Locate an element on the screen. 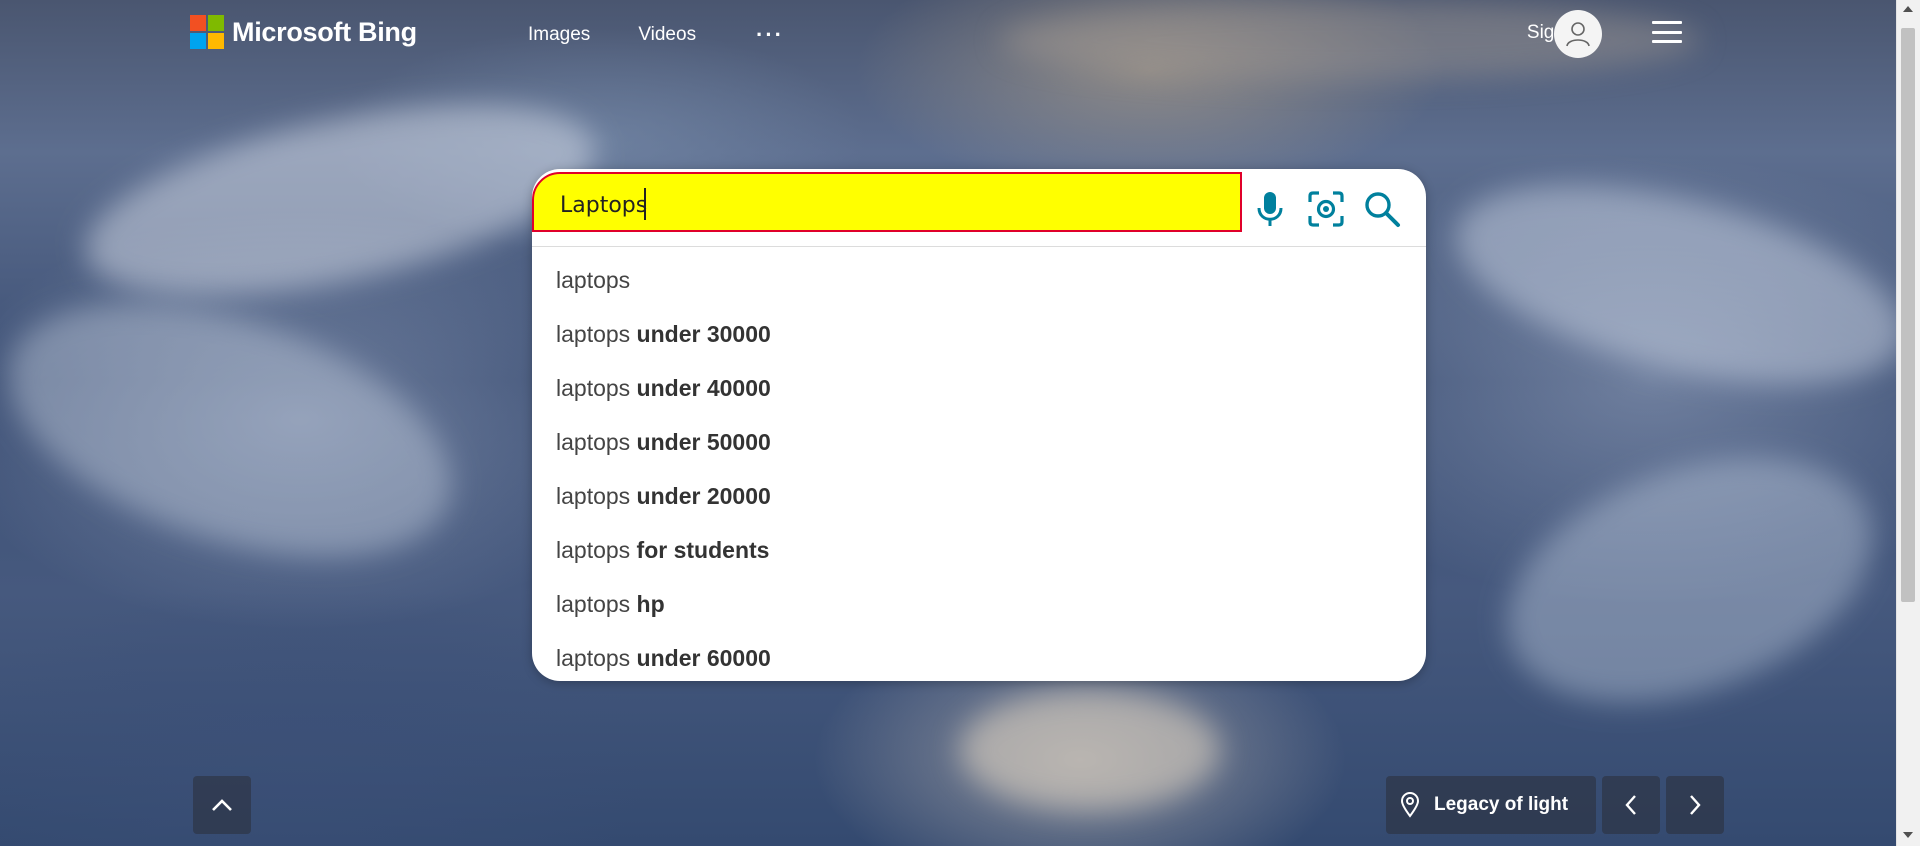 The image size is (1920, 846). previous-image-button is located at coordinates (1631, 805).